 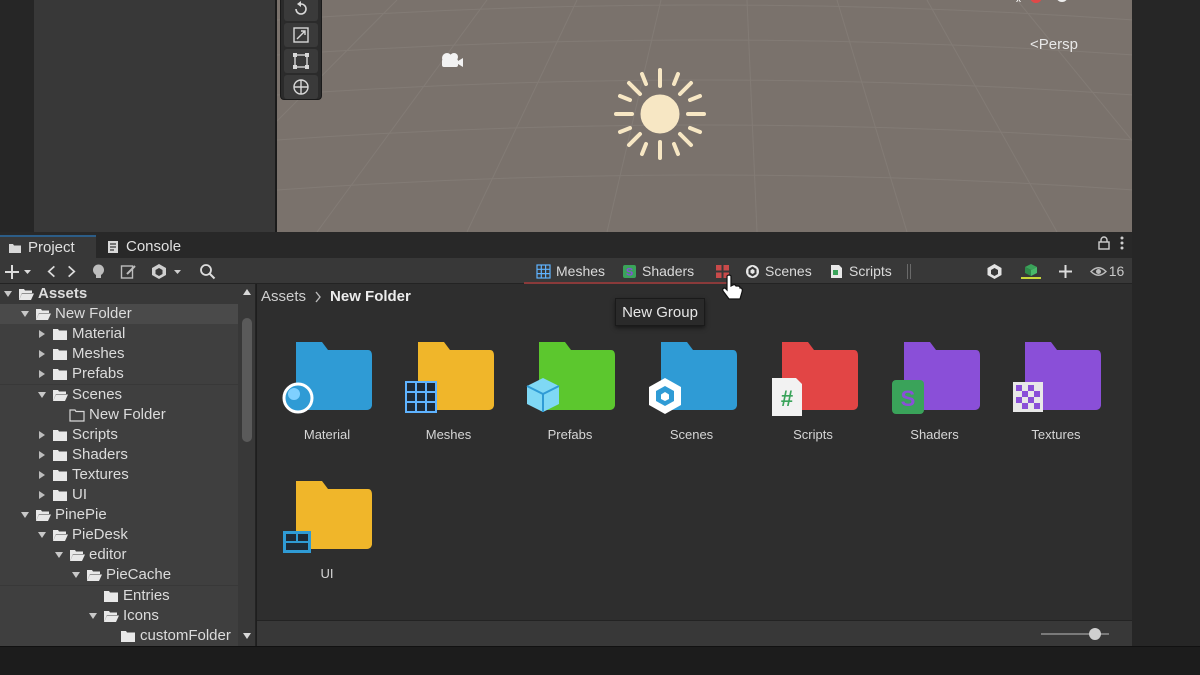 I want to click on scale-tool-button, so click(x=301, y=35).